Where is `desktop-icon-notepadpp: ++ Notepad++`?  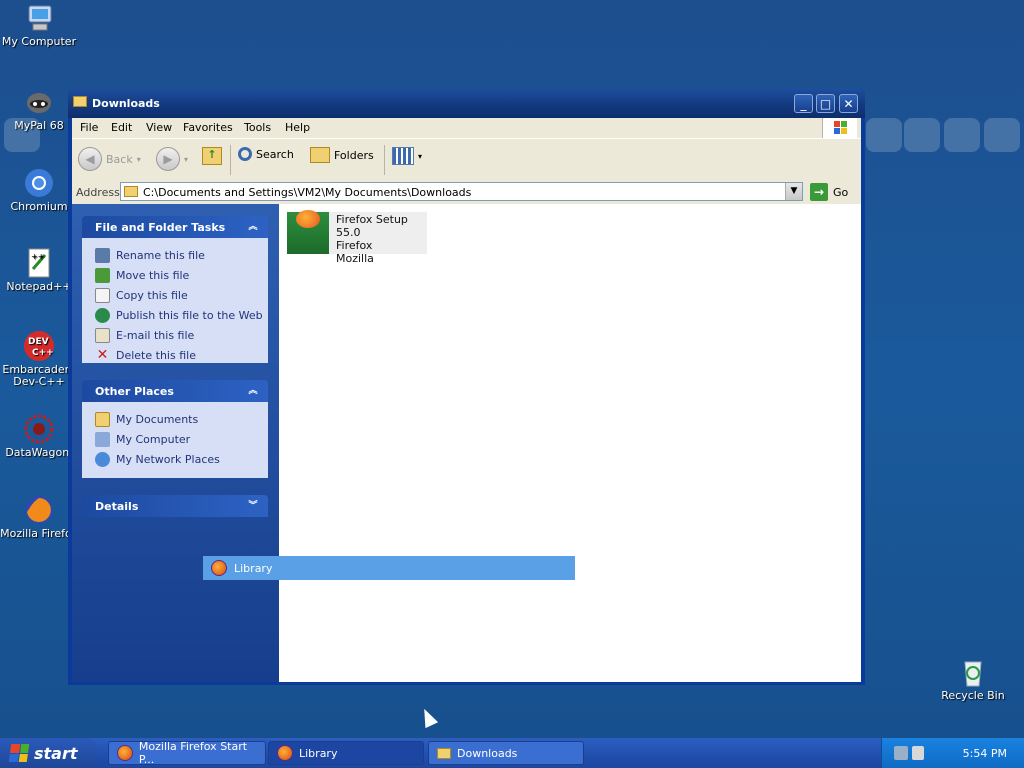 desktop-icon-notepadpp: ++ Notepad++ is located at coordinates (39, 270).